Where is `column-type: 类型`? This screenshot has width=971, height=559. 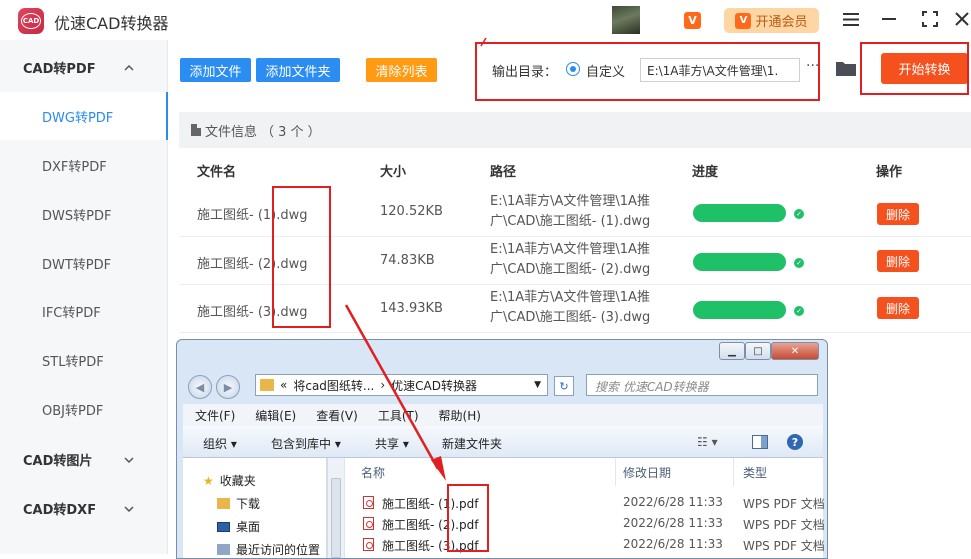 column-type: 类型 is located at coordinates (755, 472).